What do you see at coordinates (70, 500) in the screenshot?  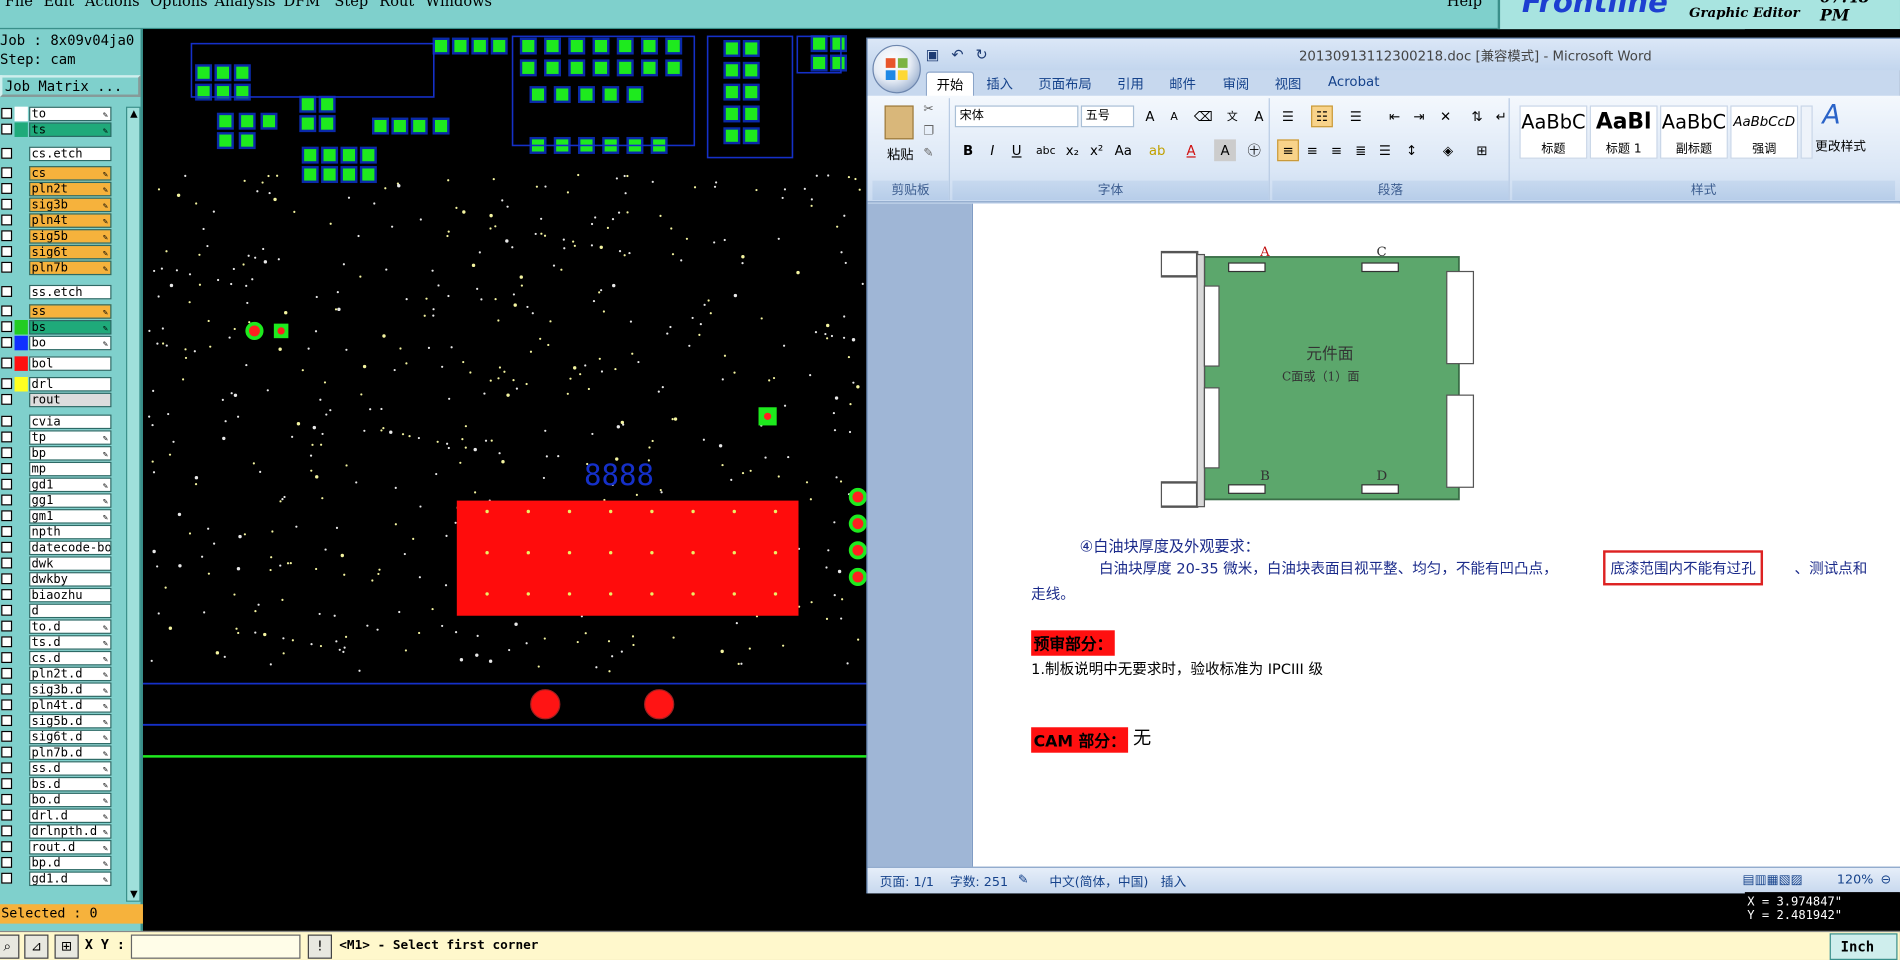 I see `layer-name: gg1 ✎` at bounding box center [70, 500].